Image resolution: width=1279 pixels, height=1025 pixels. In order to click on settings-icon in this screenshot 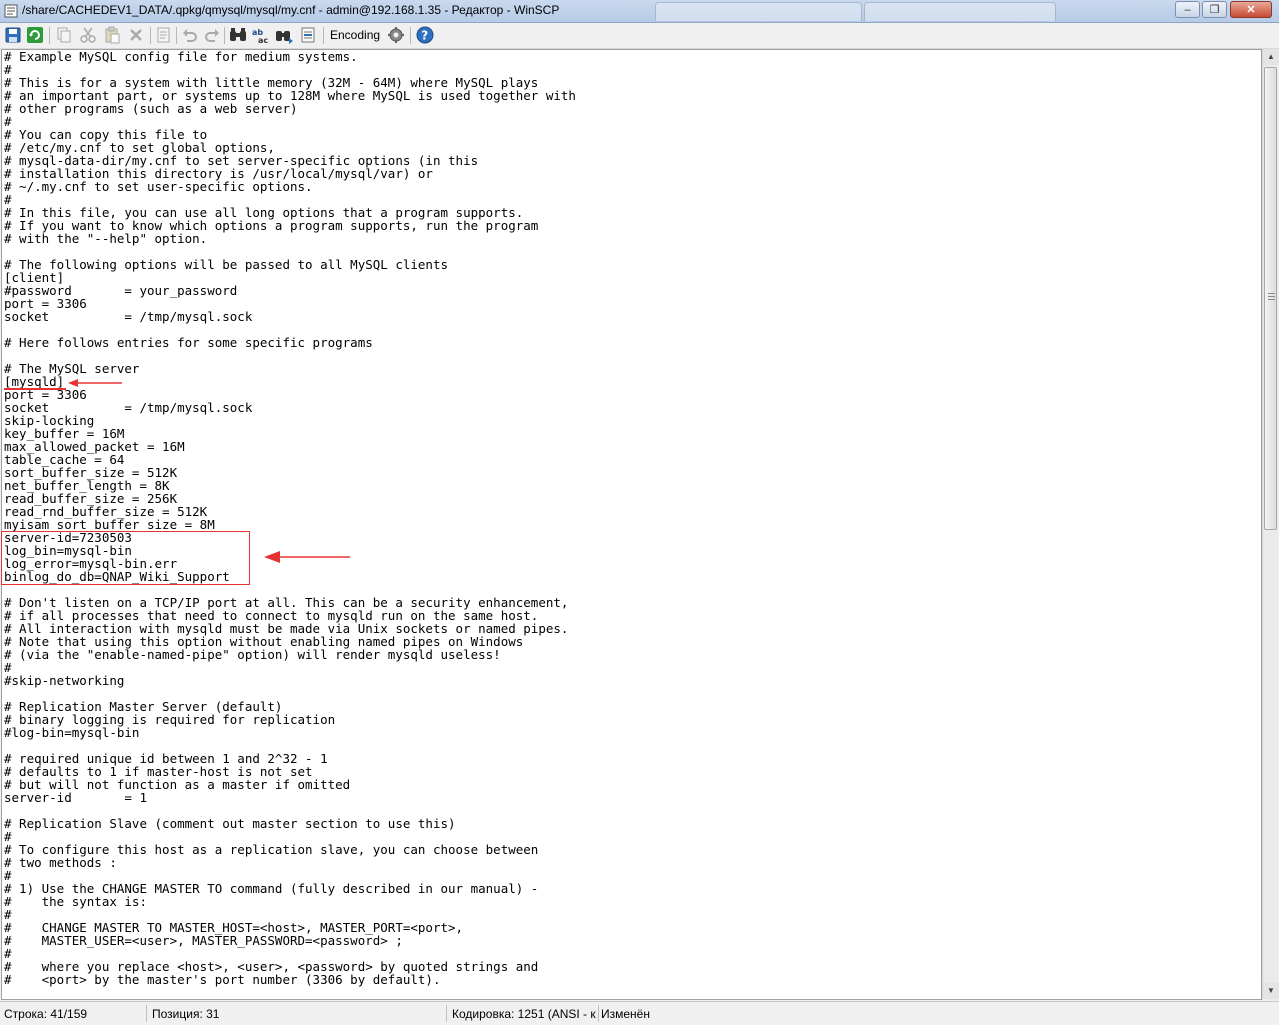, I will do `click(396, 35)`.